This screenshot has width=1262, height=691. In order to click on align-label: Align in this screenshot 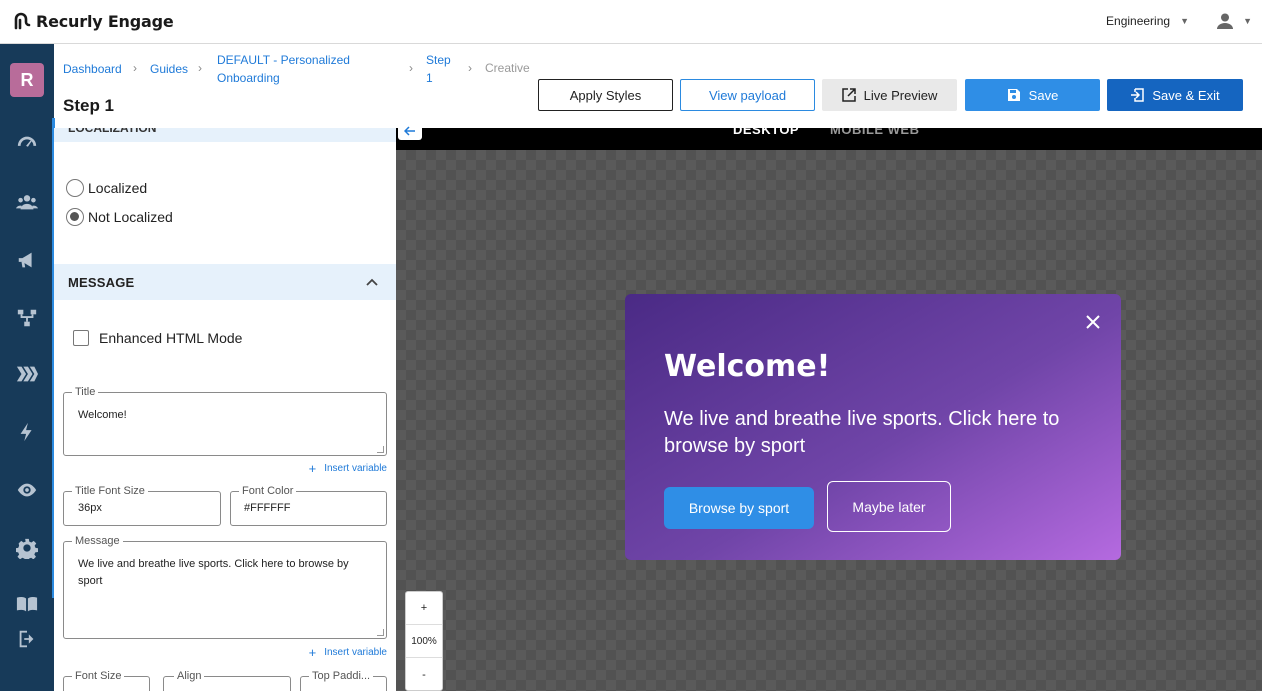, I will do `click(189, 676)`.